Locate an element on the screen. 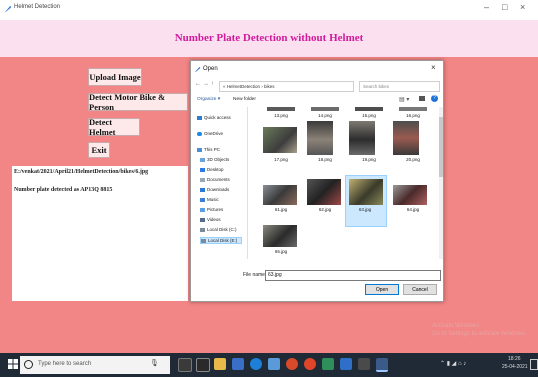 This screenshot has height=377, width=538. watermark-line-2: Go to Settings to activate Windows. is located at coordinates (479, 334).